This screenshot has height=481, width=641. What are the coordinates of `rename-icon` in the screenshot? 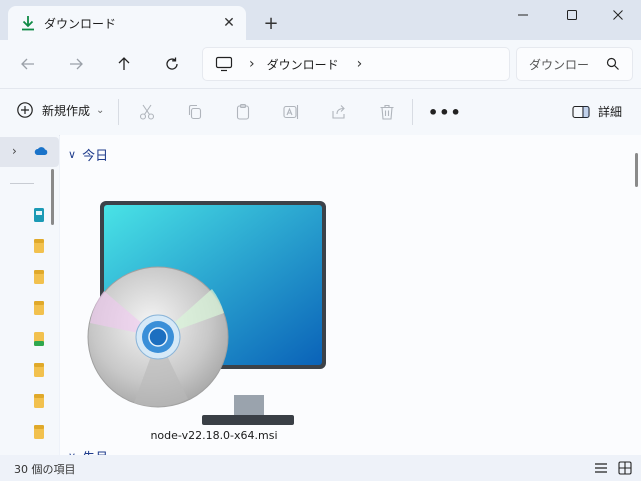 It's located at (291, 112).